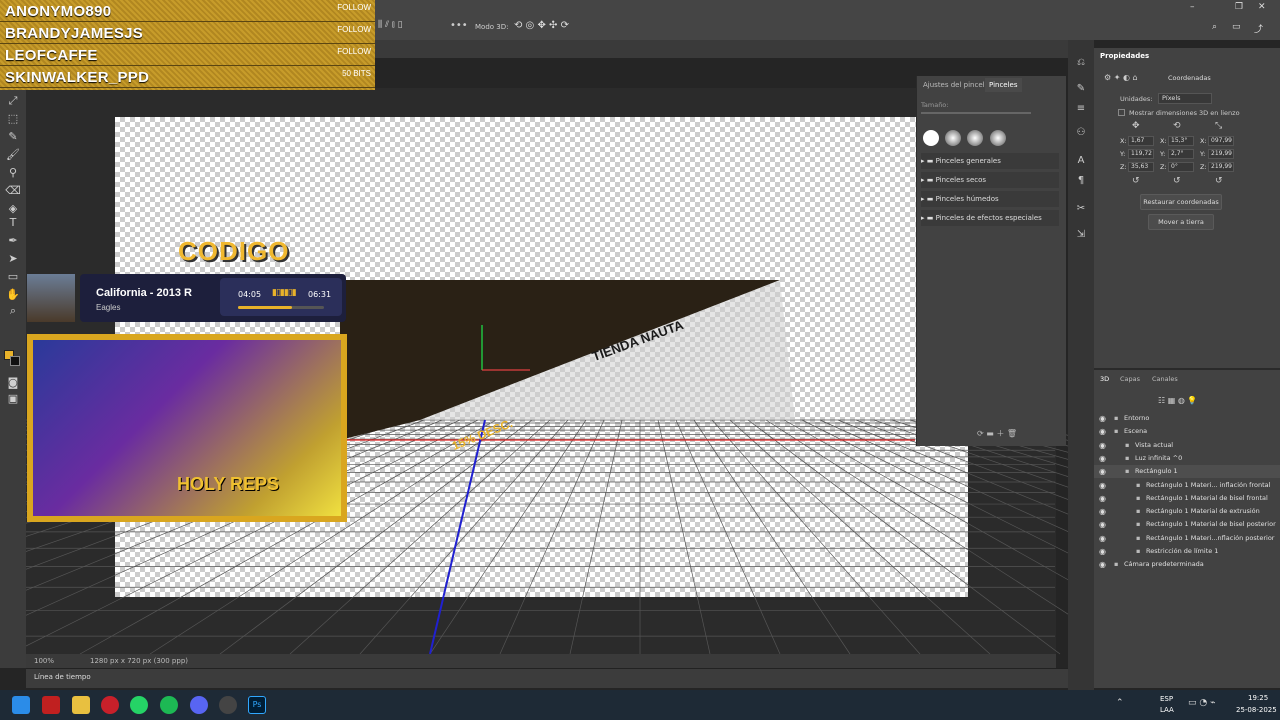 The image size is (1280, 720). I want to click on more-icon: •••, so click(459, 25).